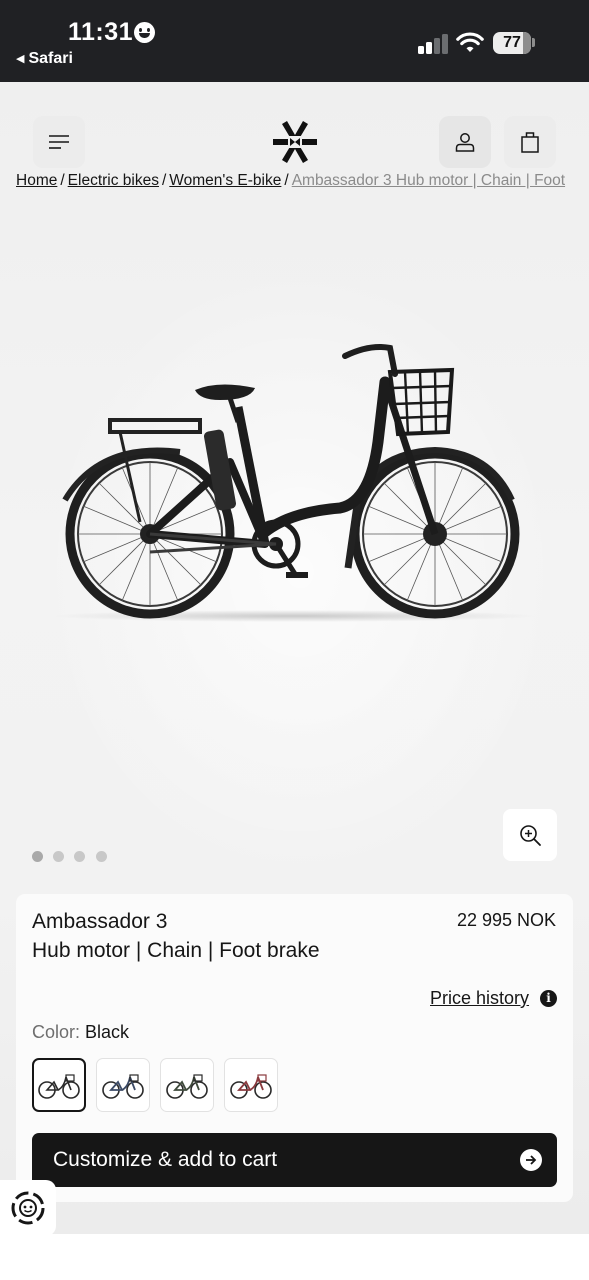 Image resolution: width=589 pixels, height=1280 pixels. What do you see at coordinates (295, 142) in the screenshot?
I see `brand-logo-icon` at bounding box center [295, 142].